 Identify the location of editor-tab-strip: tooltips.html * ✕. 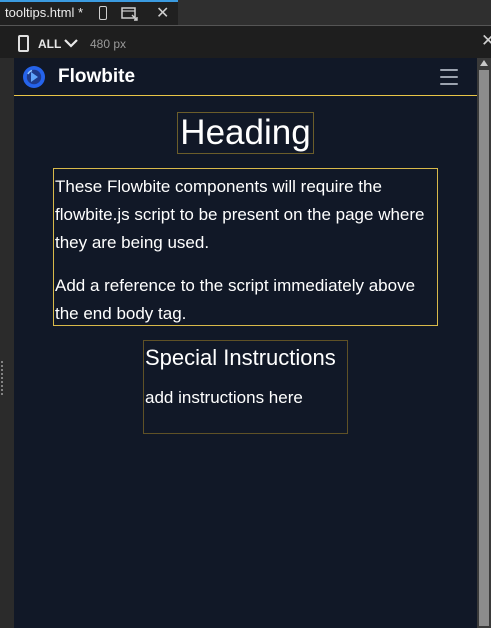
(245, 12).